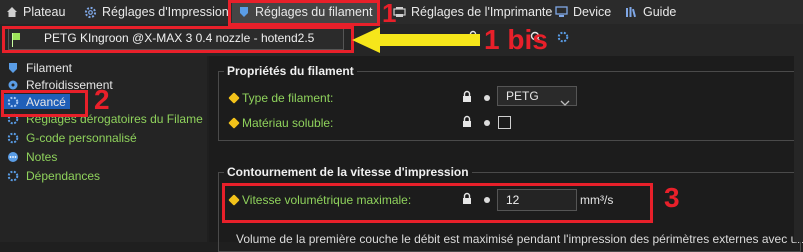  What do you see at coordinates (44, 103) in the screenshot?
I see `annotation-box-advanced` at bounding box center [44, 103].